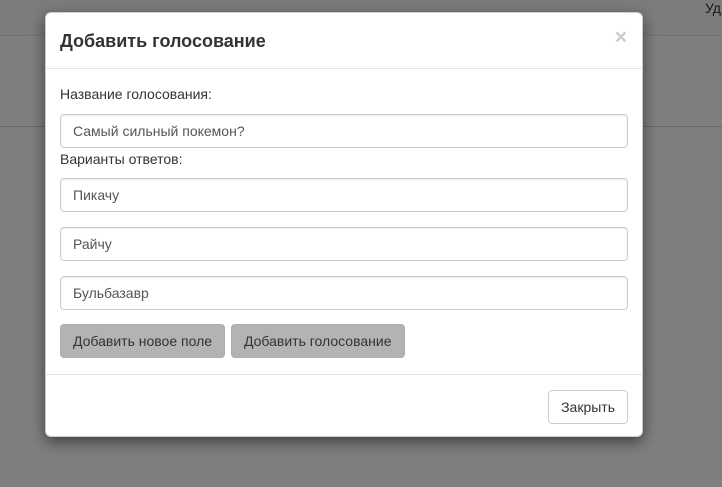 This screenshot has width=722, height=487. What do you see at coordinates (344, 131) in the screenshot?
I see `poll-name-input` at bounding box center [344, 131].